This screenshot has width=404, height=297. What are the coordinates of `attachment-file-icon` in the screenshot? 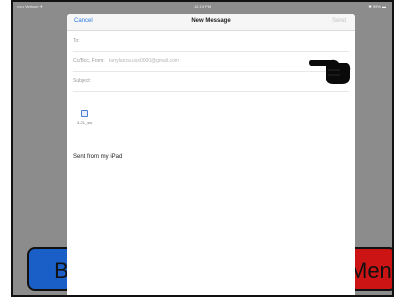 It's located at (84, 113).